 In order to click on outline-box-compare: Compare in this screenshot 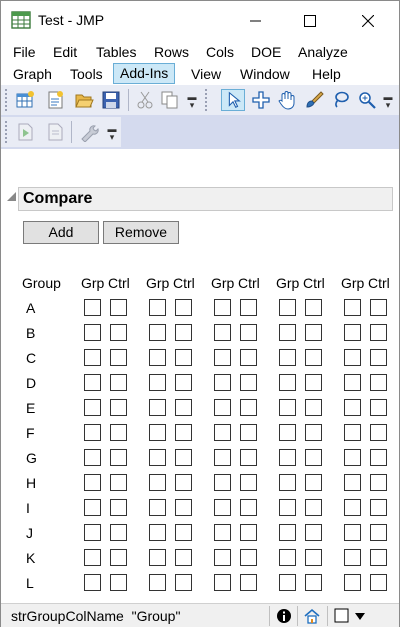, I will do `click(205, 199)`.